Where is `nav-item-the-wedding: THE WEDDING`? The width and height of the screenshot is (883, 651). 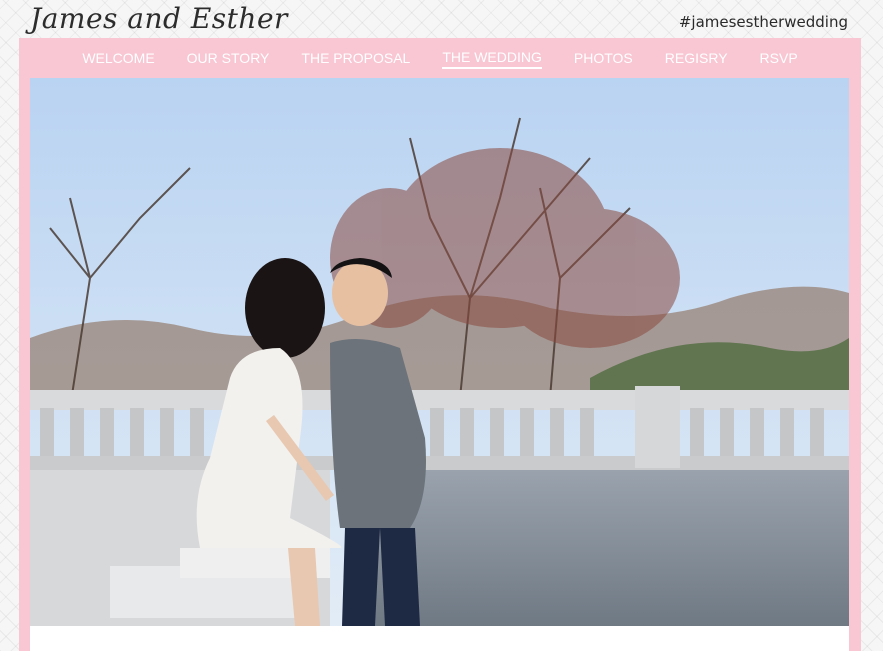 nav-item-the-wedding: THE WEDDING is located at coordinates (492, 58).